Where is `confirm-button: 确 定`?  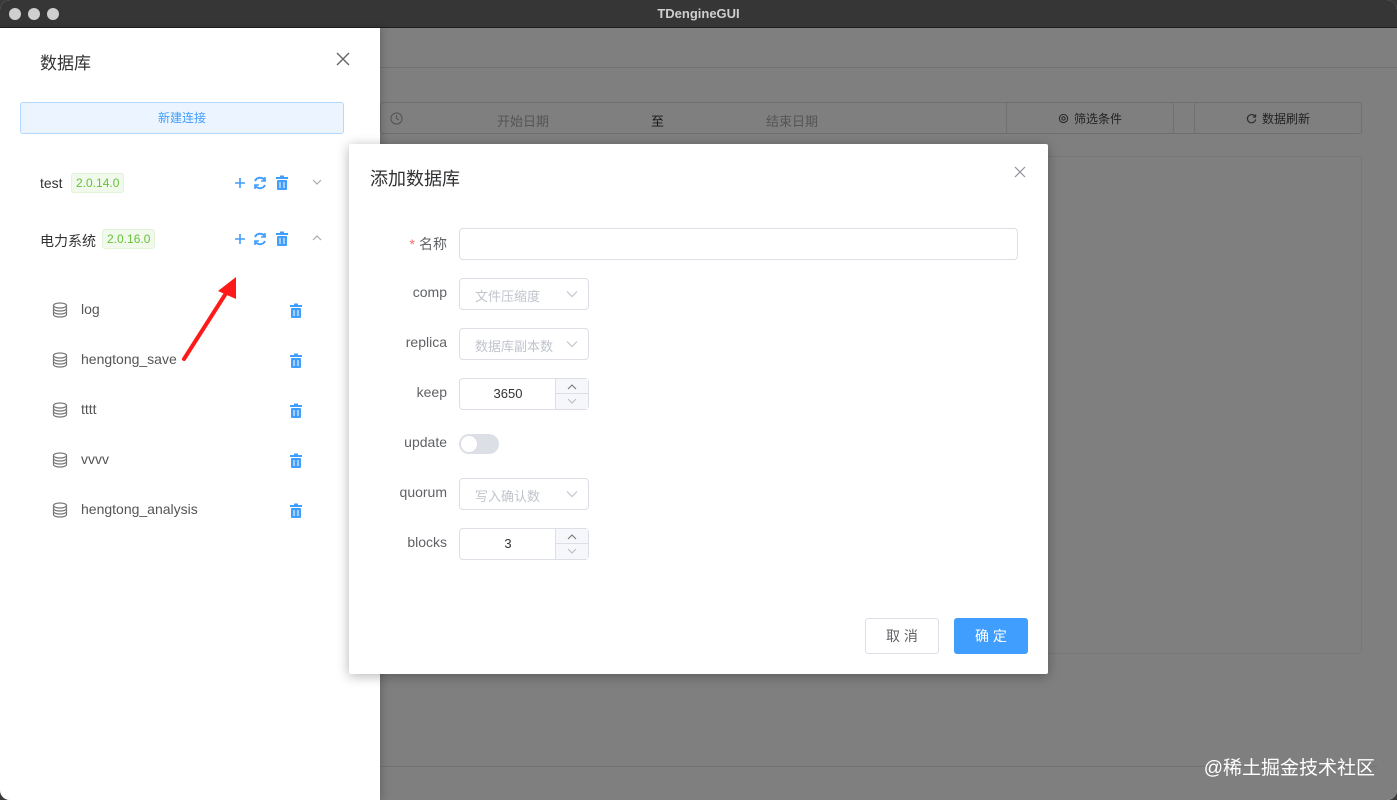
confirm-button: 确 定 is located at coordinates (991, 636).